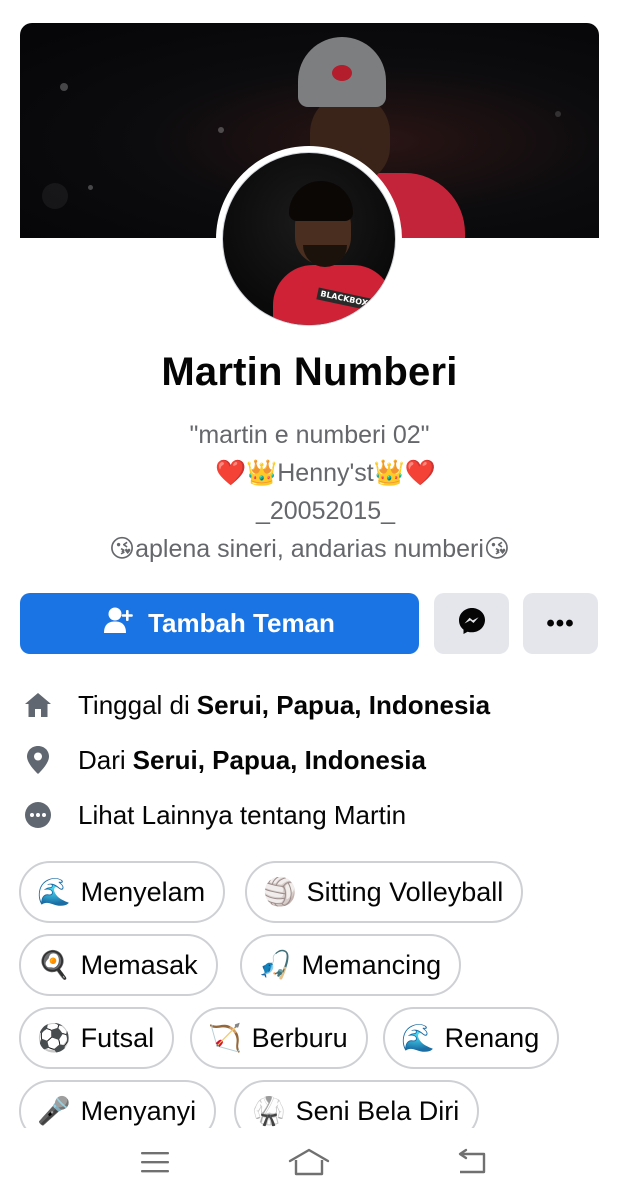 The width and height of the screenshot is (619, 1200). I want to click on fishing-icon: 🎣, so click(275, 964).